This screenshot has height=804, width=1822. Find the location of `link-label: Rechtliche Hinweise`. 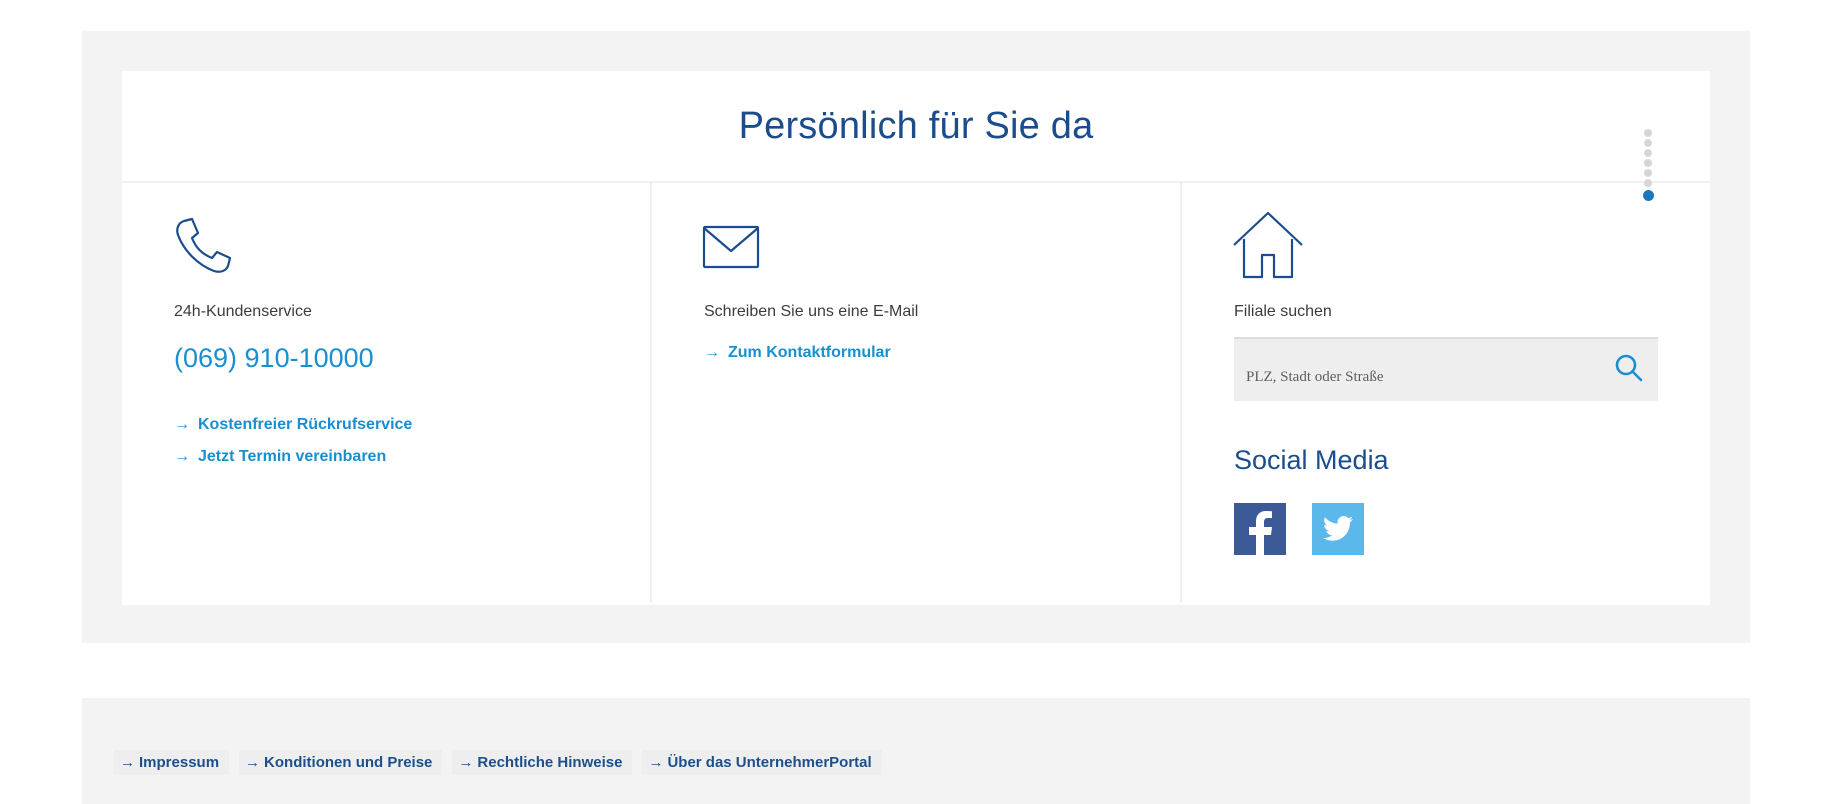

link-label: Rechtliche Hinweise is located at coordinates (550, 762).